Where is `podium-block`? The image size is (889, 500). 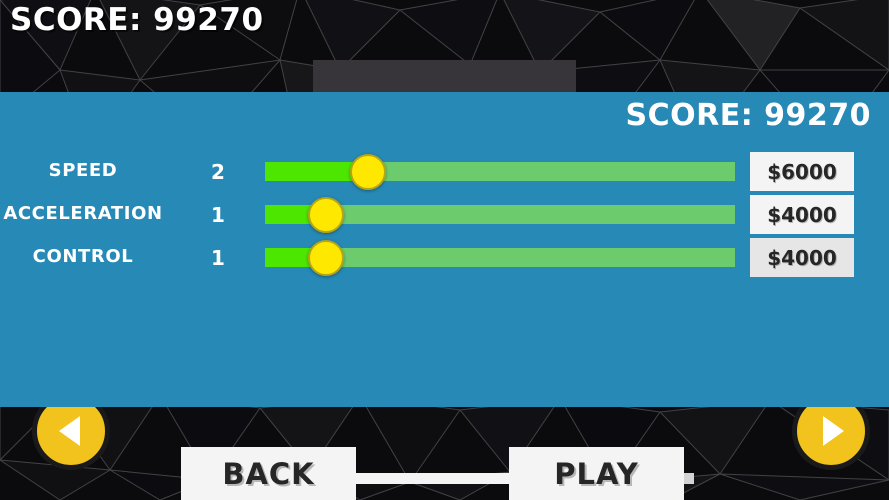
podium-block is located at coordinates (444, 76).